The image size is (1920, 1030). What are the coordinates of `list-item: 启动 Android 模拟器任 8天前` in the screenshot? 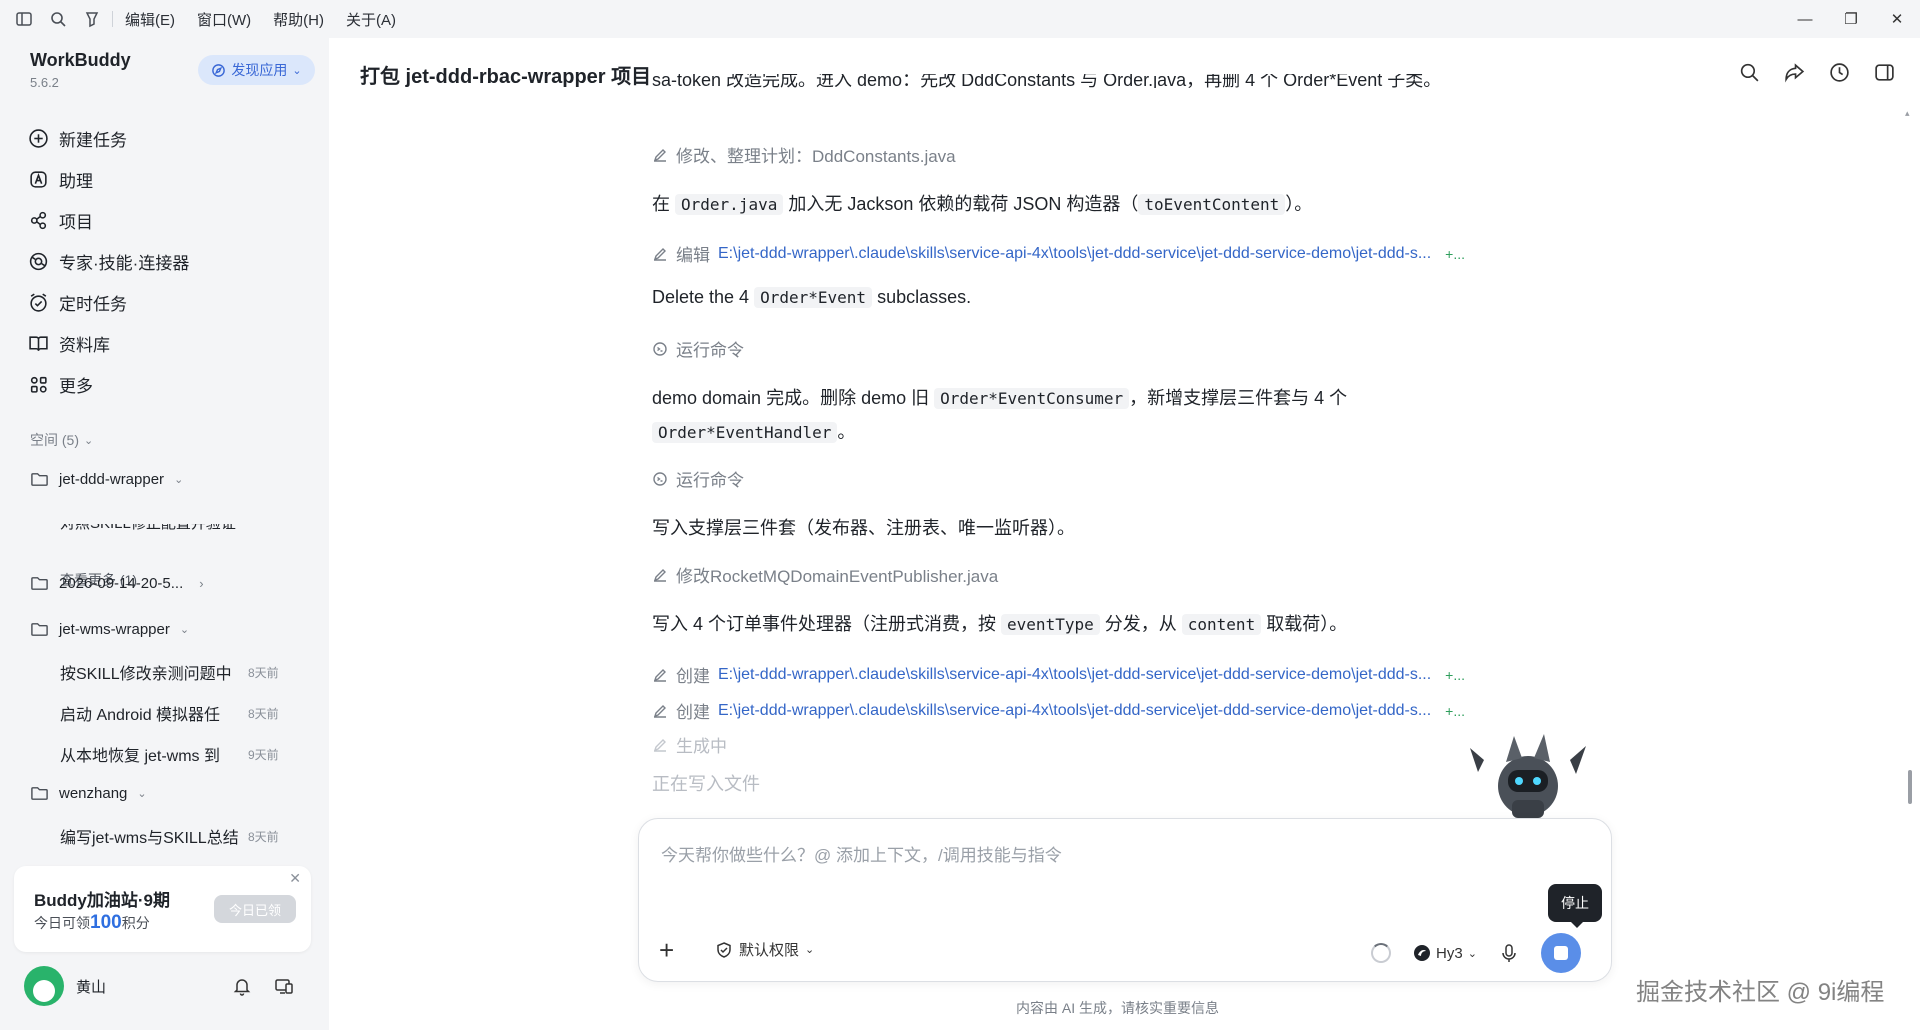 It's located at (175, 713).